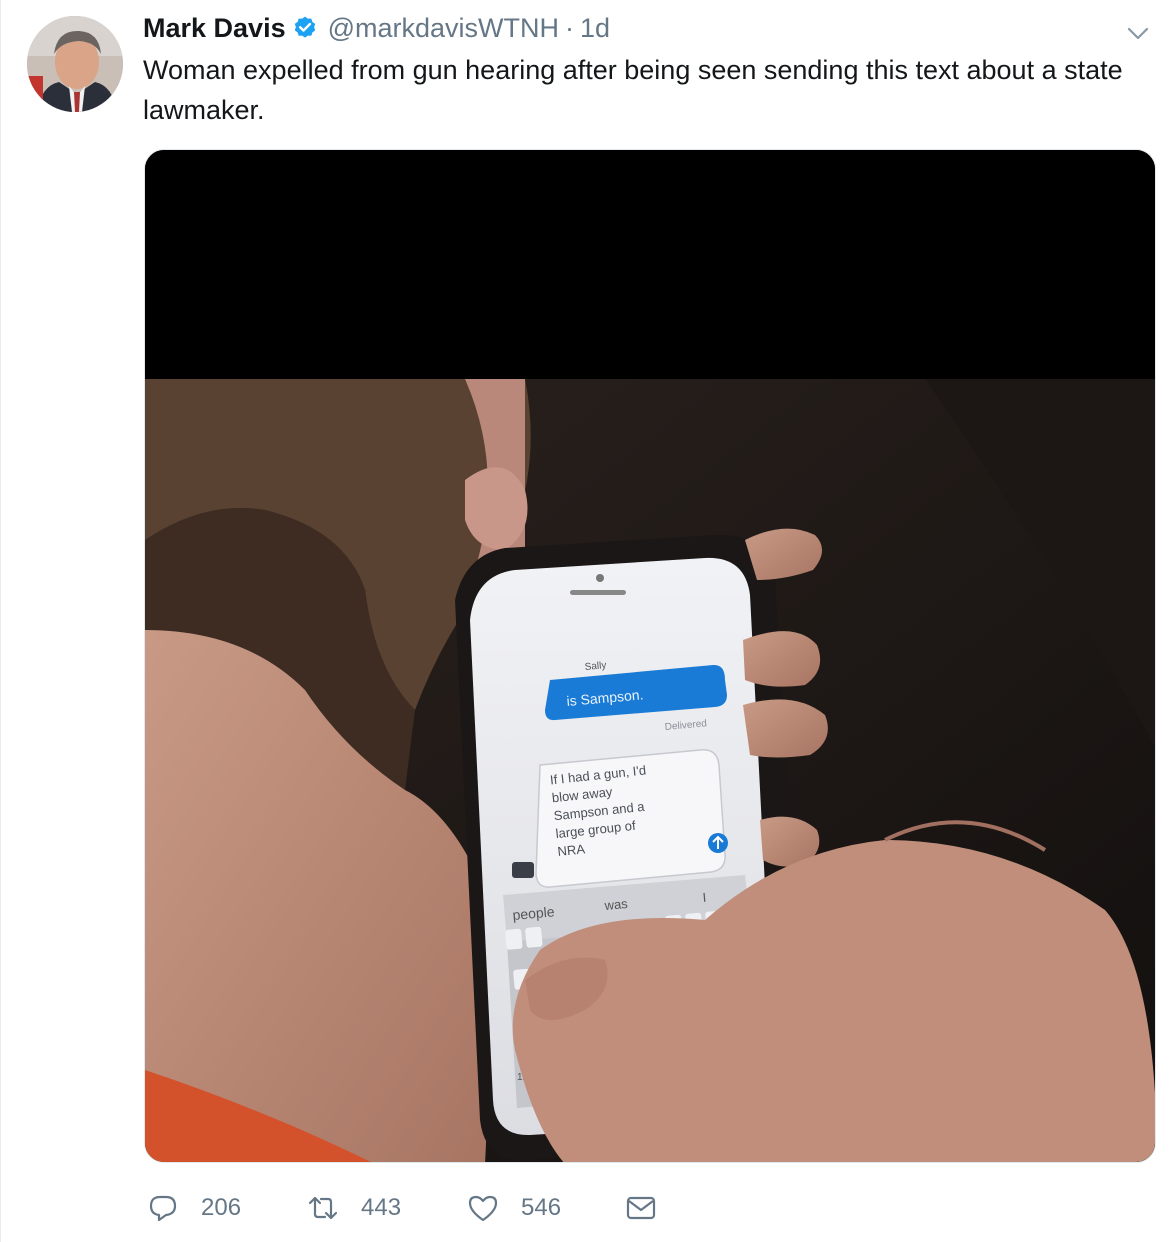 This screenshot has height=1242, width=1170. What do you see at coordinates (214, 28) in the screenshot?
I see `author-name: Mark Davis` at bounding box center [214, 28].